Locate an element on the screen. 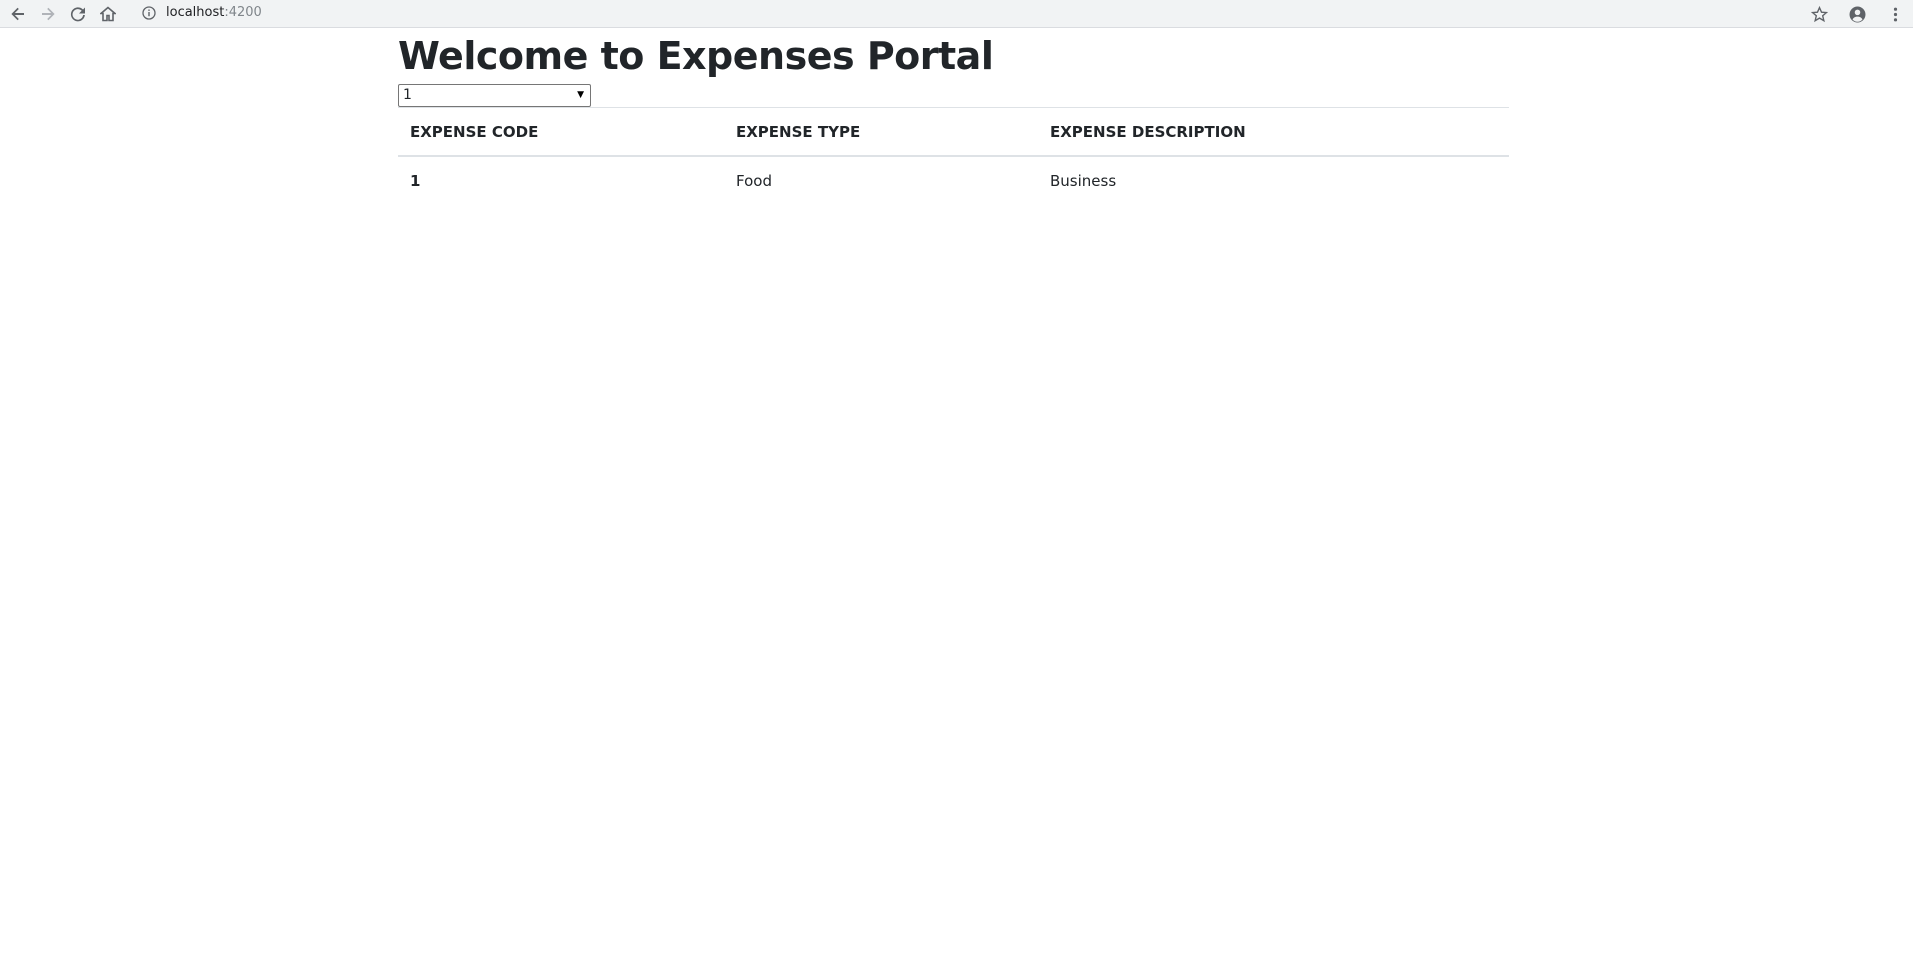 The height and width of the screenshot is (975, 1913). forward-button is located at coordinates (48, 14).